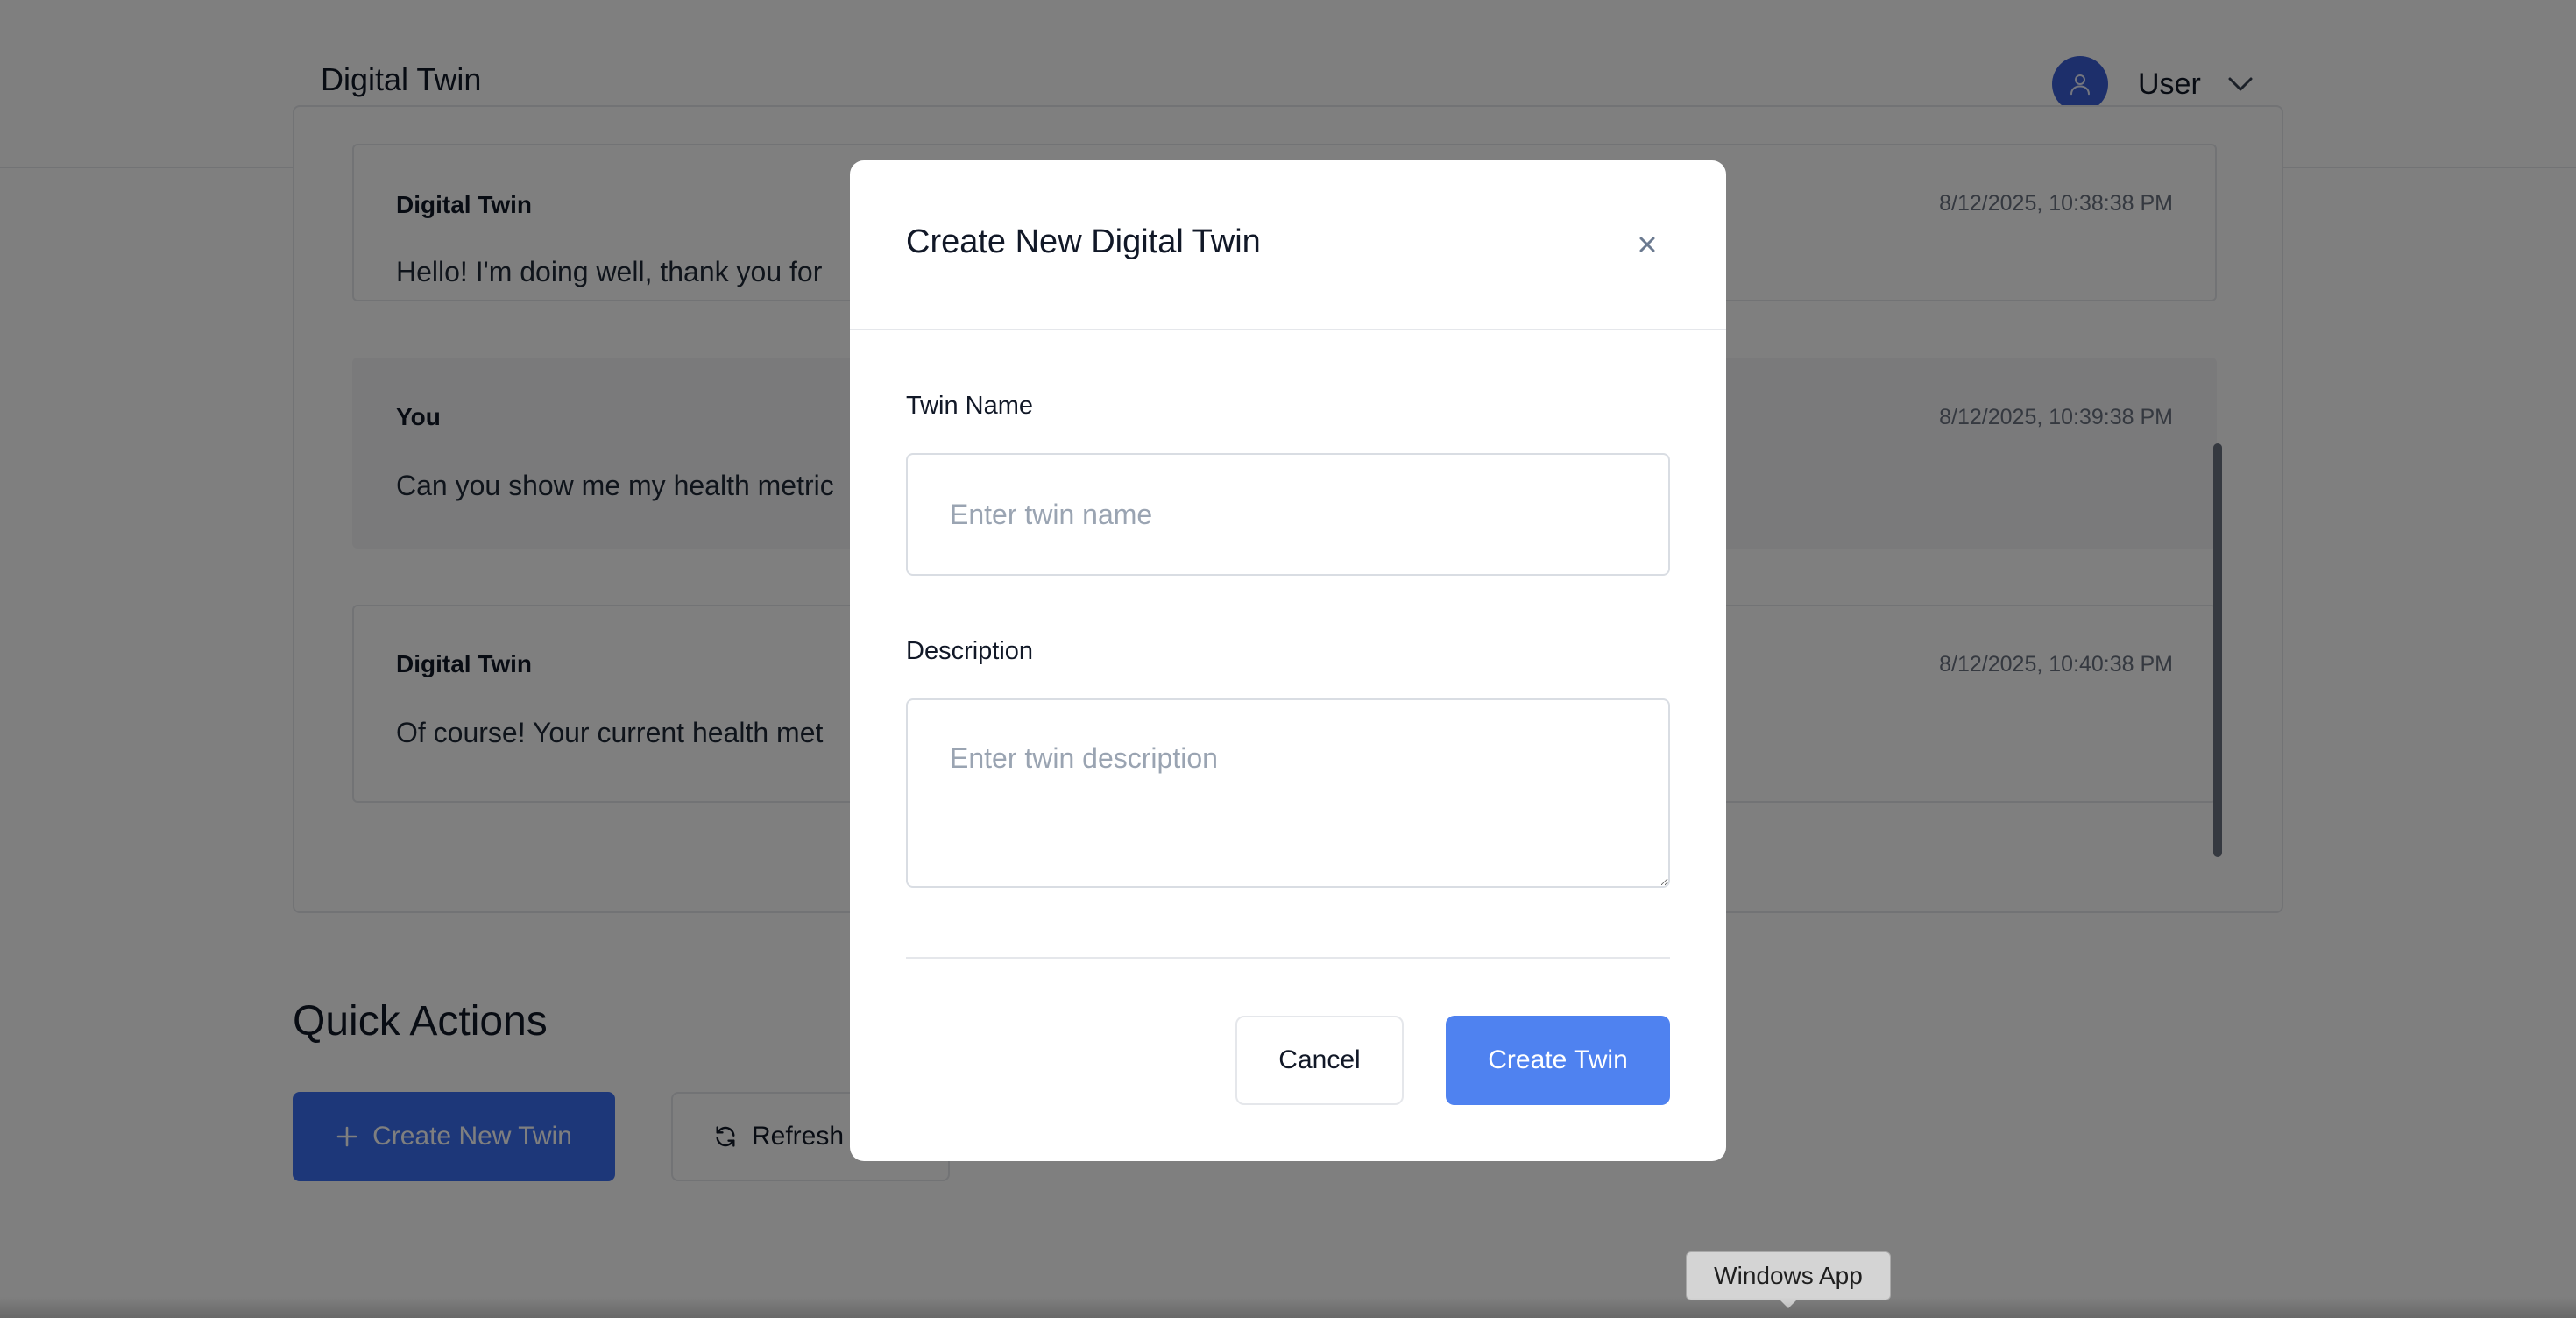  Describe the element at coordinates (1288, 793) in the screenshot. I see `twin-description-input` at that location.